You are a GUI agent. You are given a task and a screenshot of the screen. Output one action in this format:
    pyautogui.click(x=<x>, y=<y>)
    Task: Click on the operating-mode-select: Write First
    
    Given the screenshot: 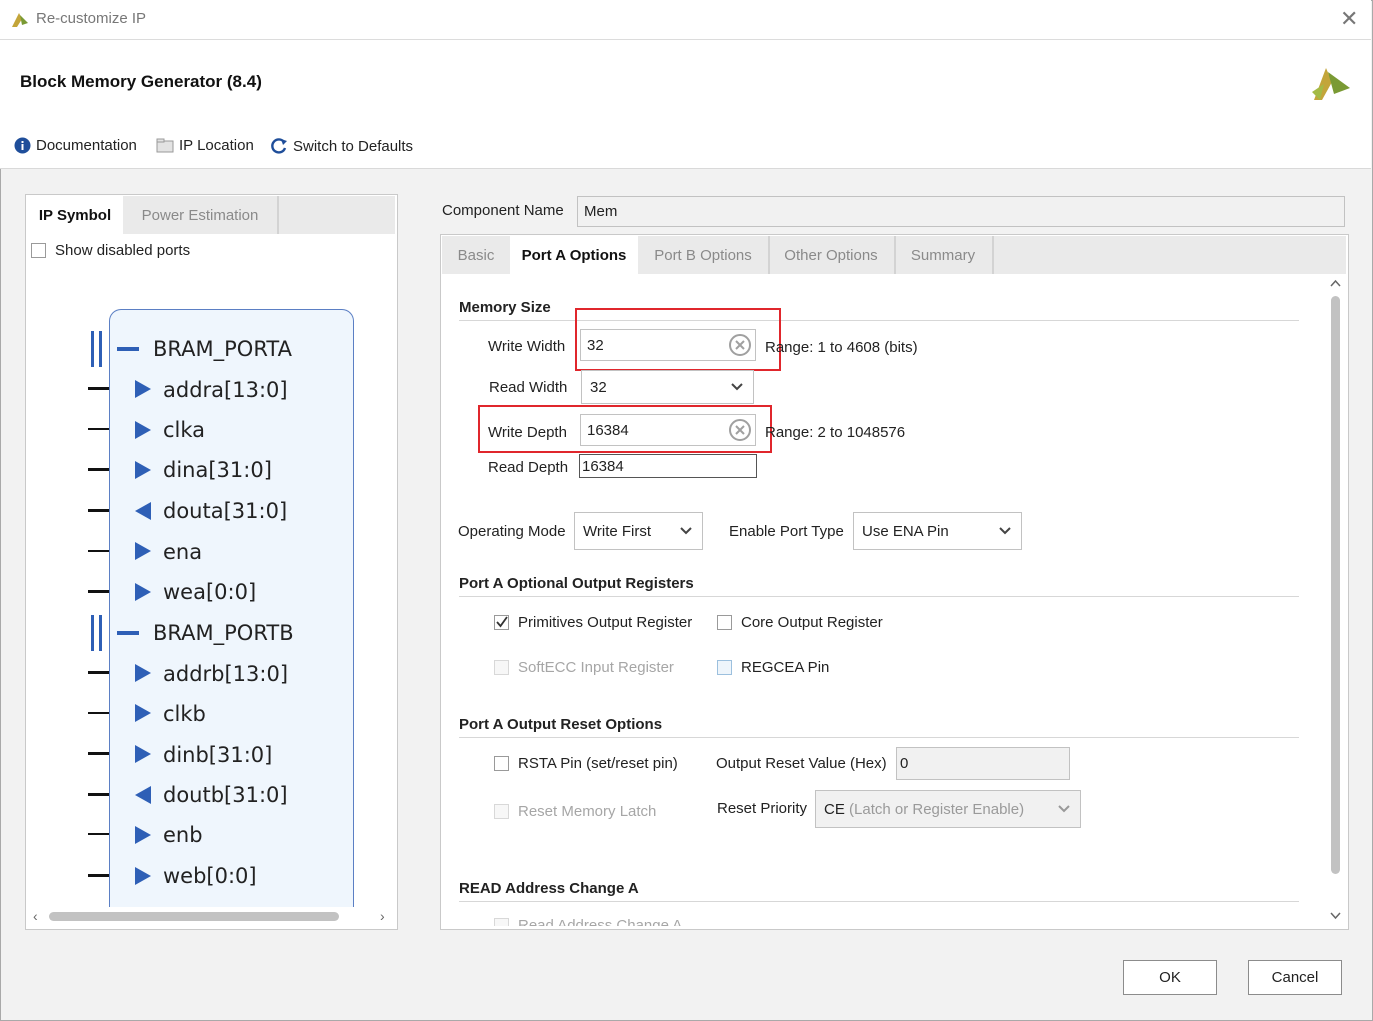 What is the action you would take?
    pyautogui.click(x=638, y=531)
    